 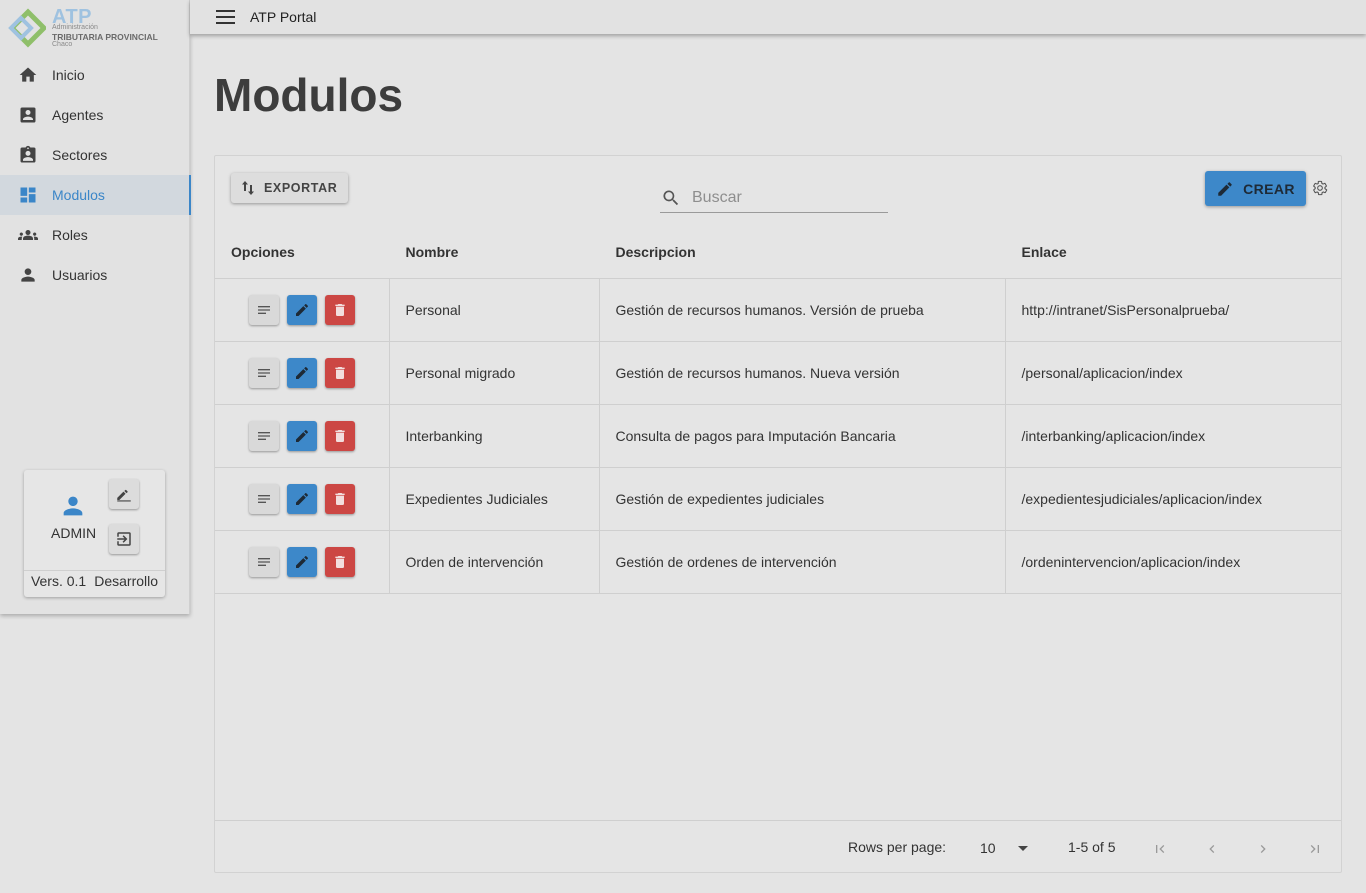 I want to click on sidebar-item-label: Agentes, so click(x=78, y=115).